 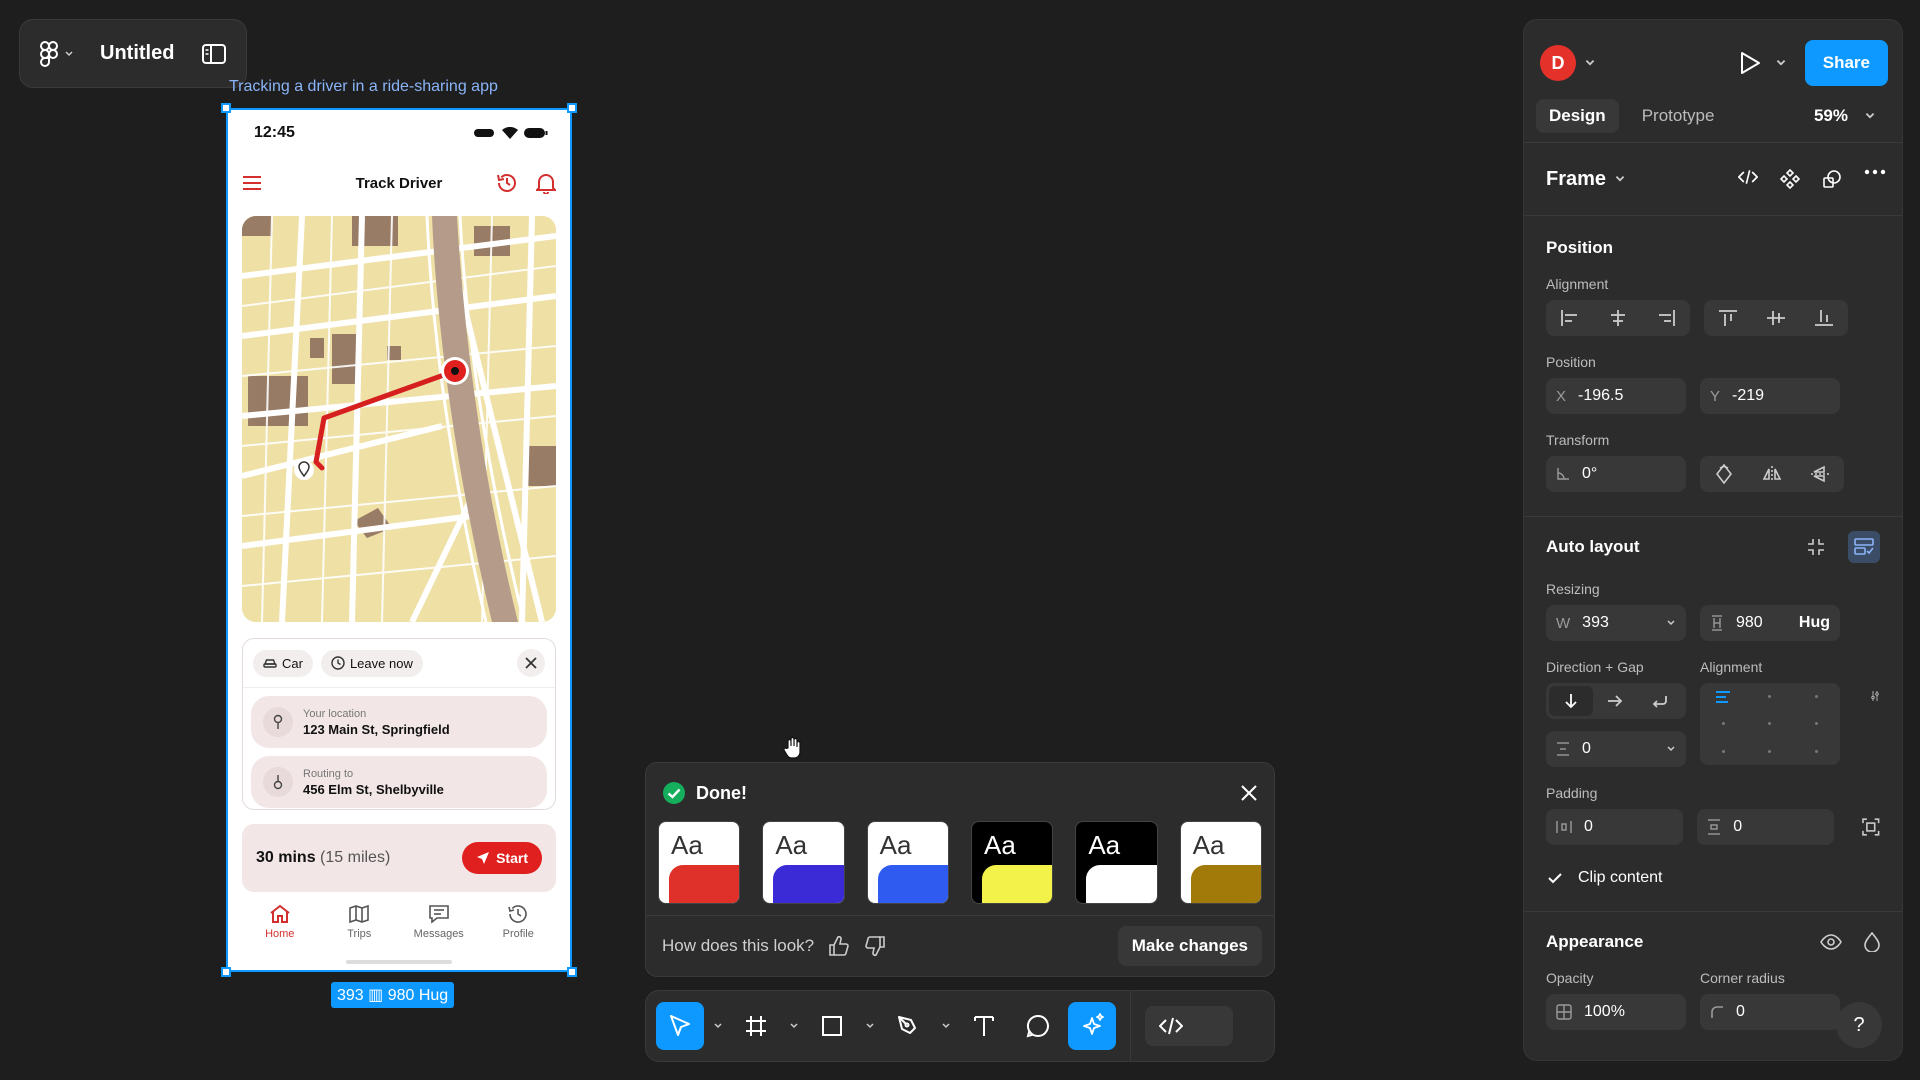 What do you see at coordinates (1831, 942) in the screenshot?
I see `eye-icon` at bounding box center [1831, 942].